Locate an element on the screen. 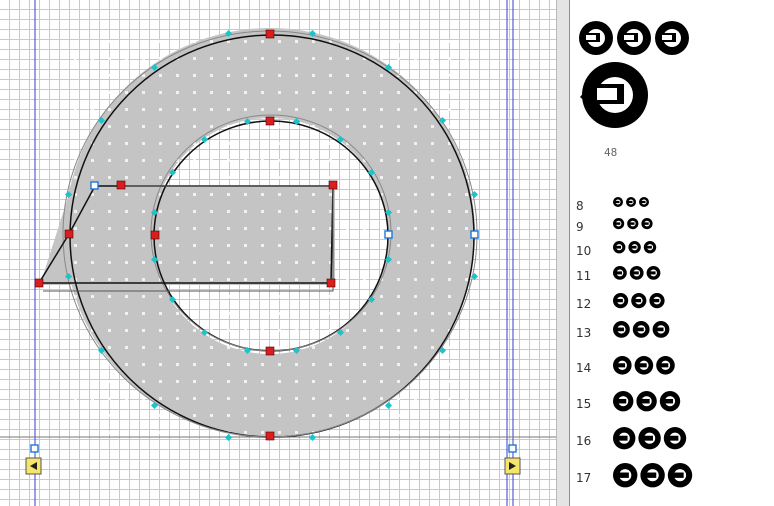 This screenshot has width=774, height=506. size-label: 10 is located at coordinates (584, 250).